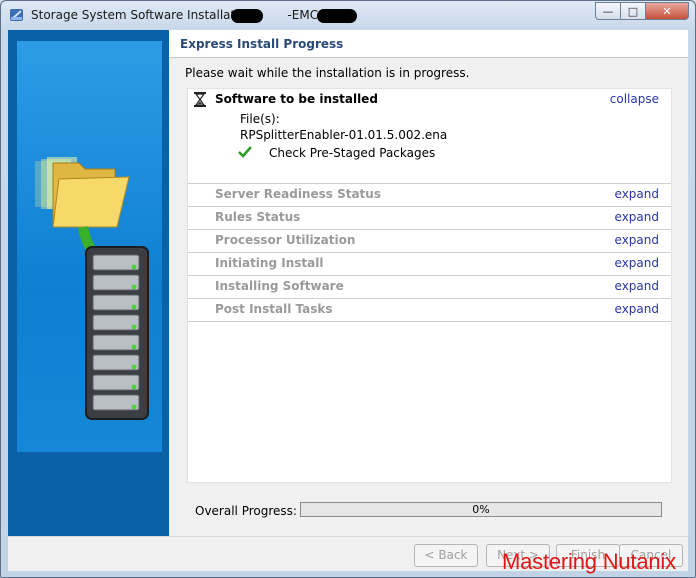 This screenshot has height=578, width=696. Describe the element at coordinates (446, 555) in the screenshot. I see `back-button: < Back` at that location.